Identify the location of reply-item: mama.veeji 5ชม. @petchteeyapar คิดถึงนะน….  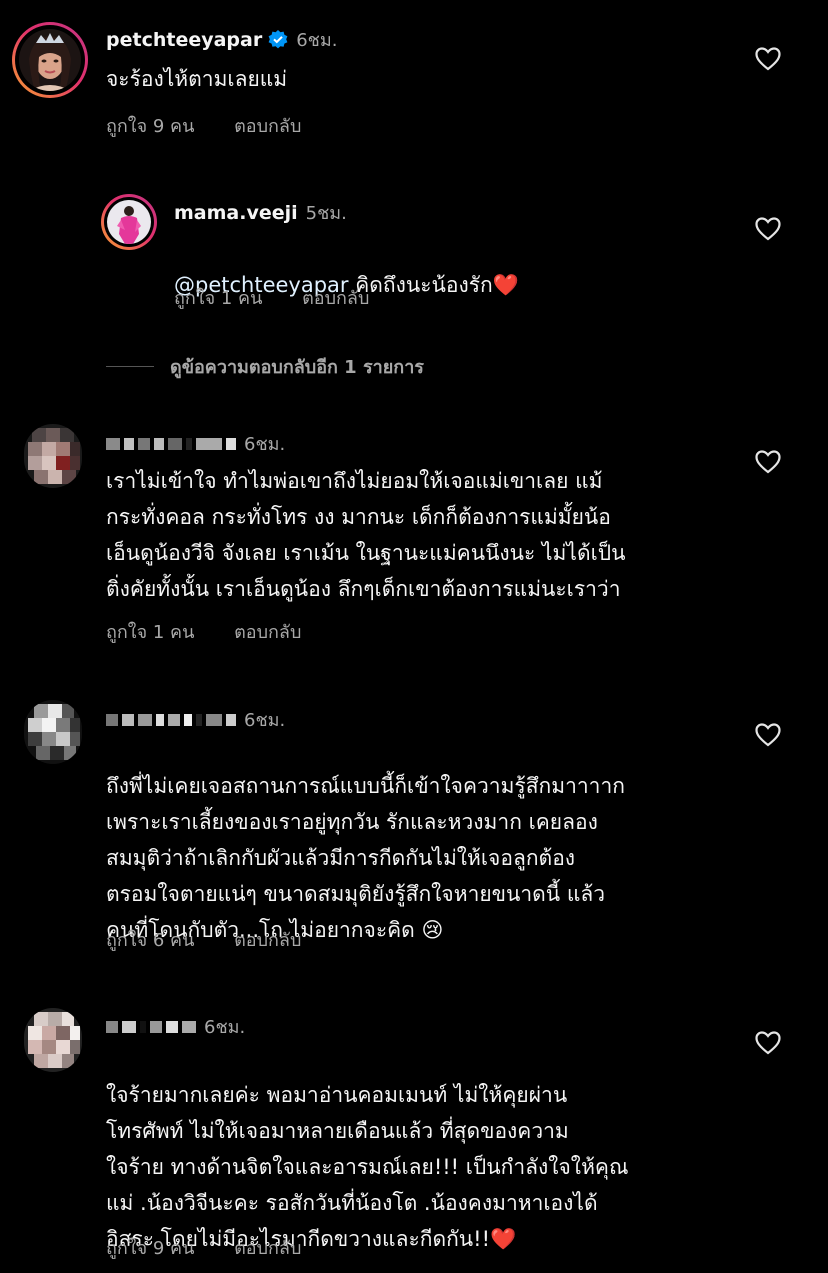
(414, 245).